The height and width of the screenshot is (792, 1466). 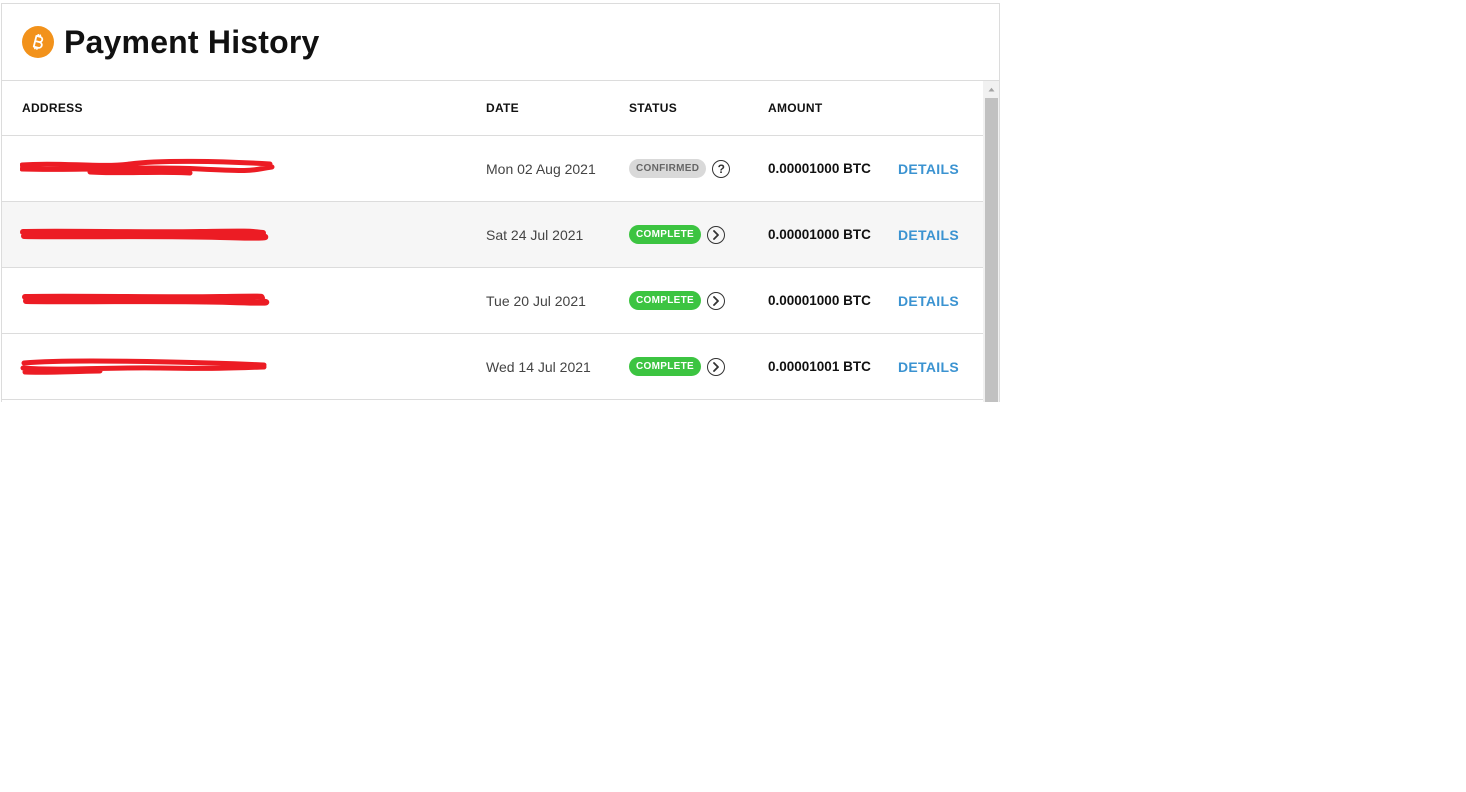 What do you see at coordinates (795, 108) in the screenshot?
I see `header-amount: AMOUNT` at bounding box center [795, 108].